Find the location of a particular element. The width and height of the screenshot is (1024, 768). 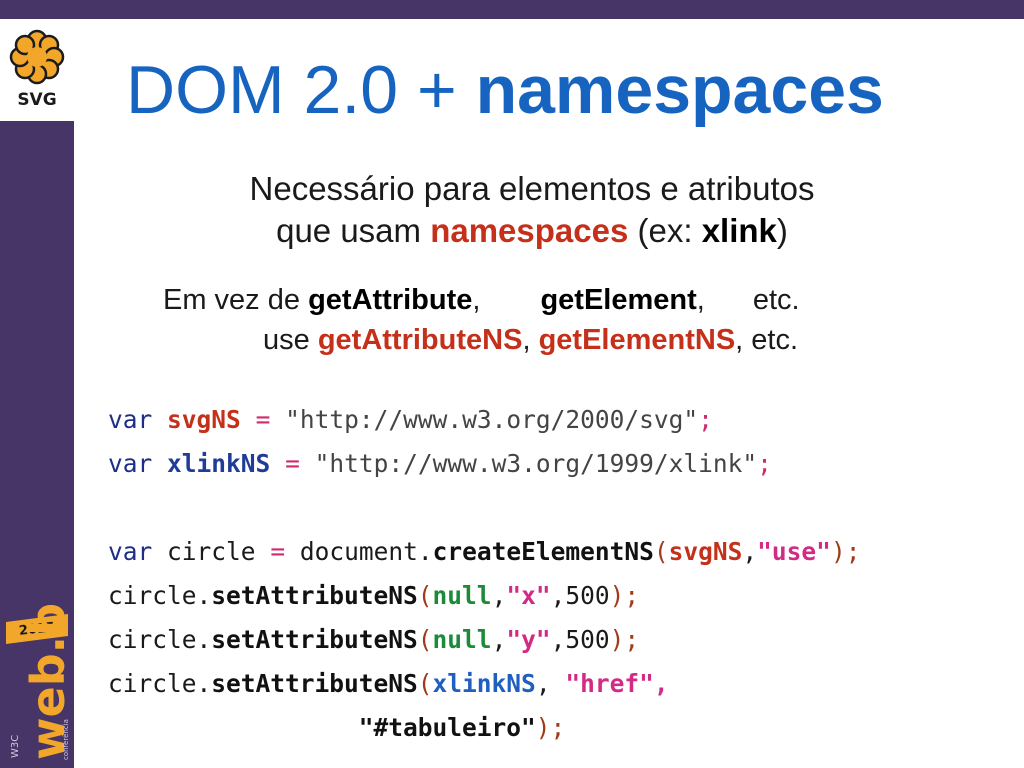

code-line-4: circle.setAttributeNS(null,"x",500); is located at coordinates (484, 596).